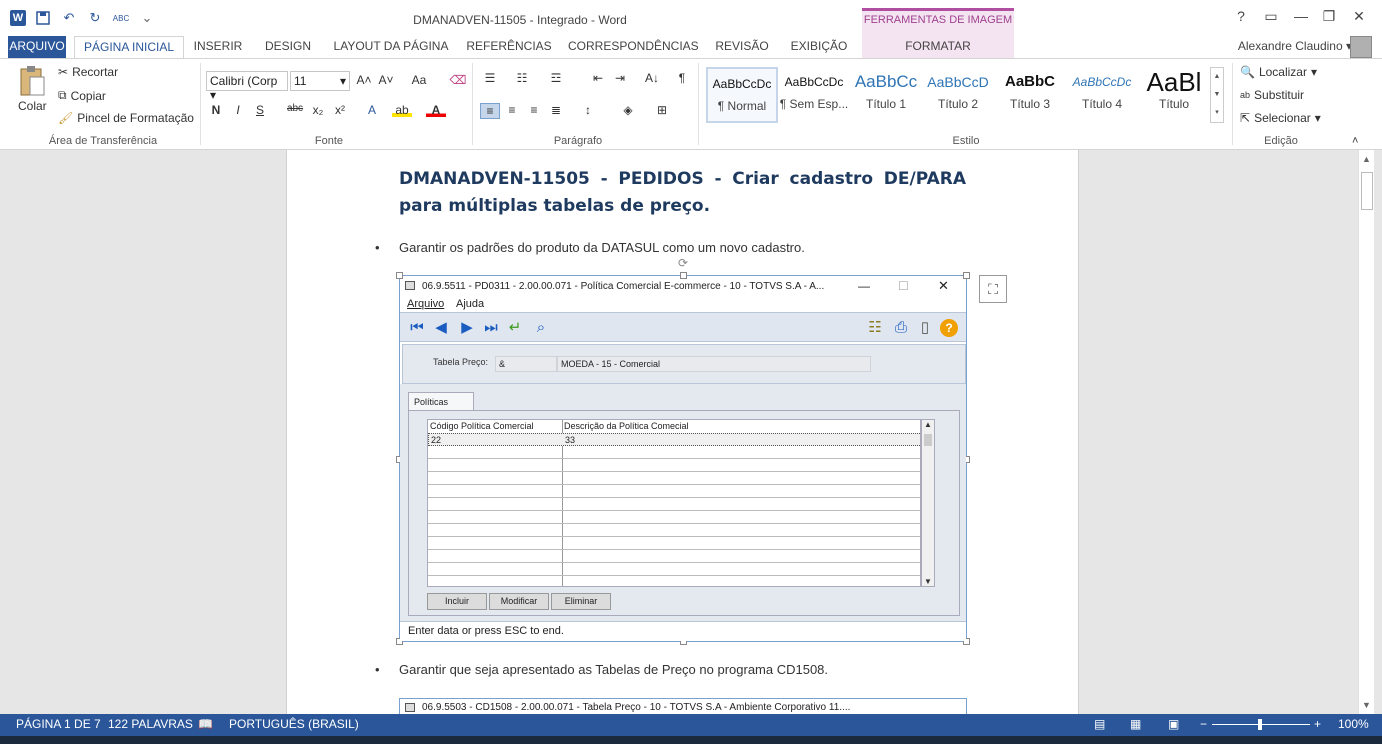  What do you see at coordinates (620, 78) in the screenshot?
I see `increase-indent-icon: ⇥` at bounding box center [620, 78].